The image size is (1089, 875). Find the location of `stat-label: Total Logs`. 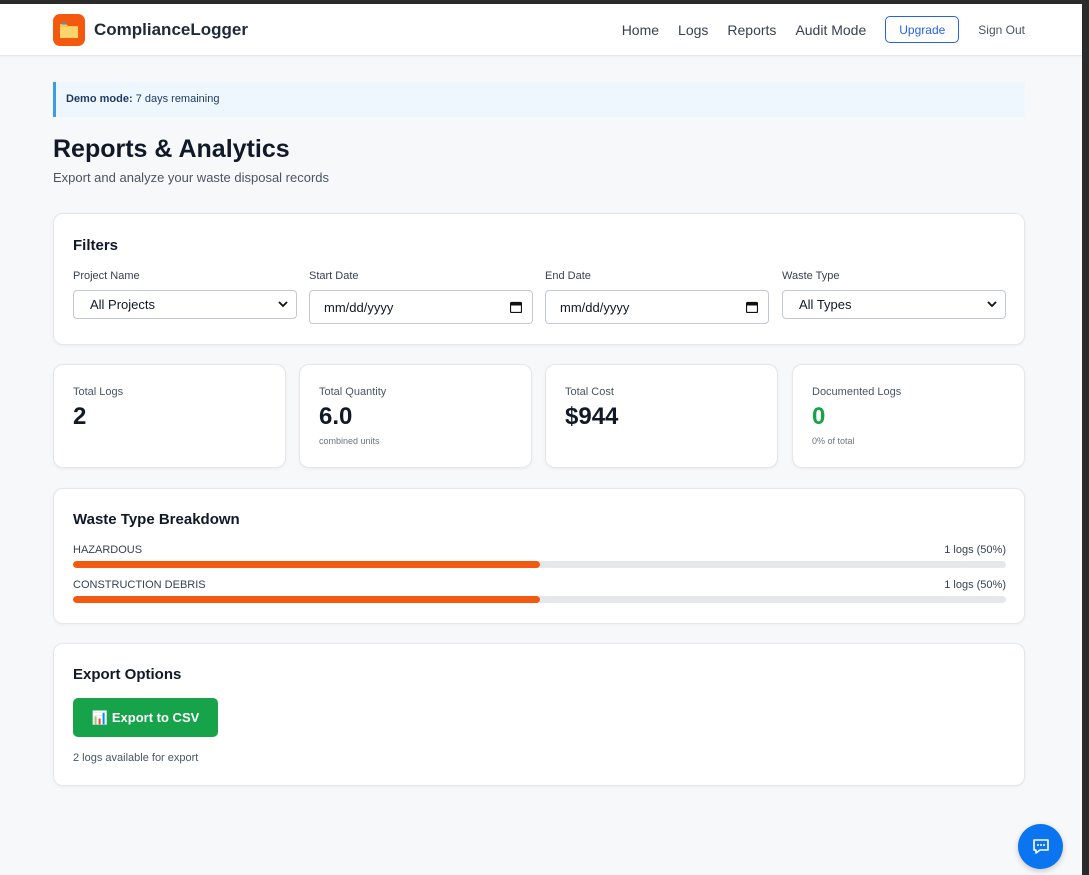

stat-label: Total Logs is located at coordinates (98, 392).